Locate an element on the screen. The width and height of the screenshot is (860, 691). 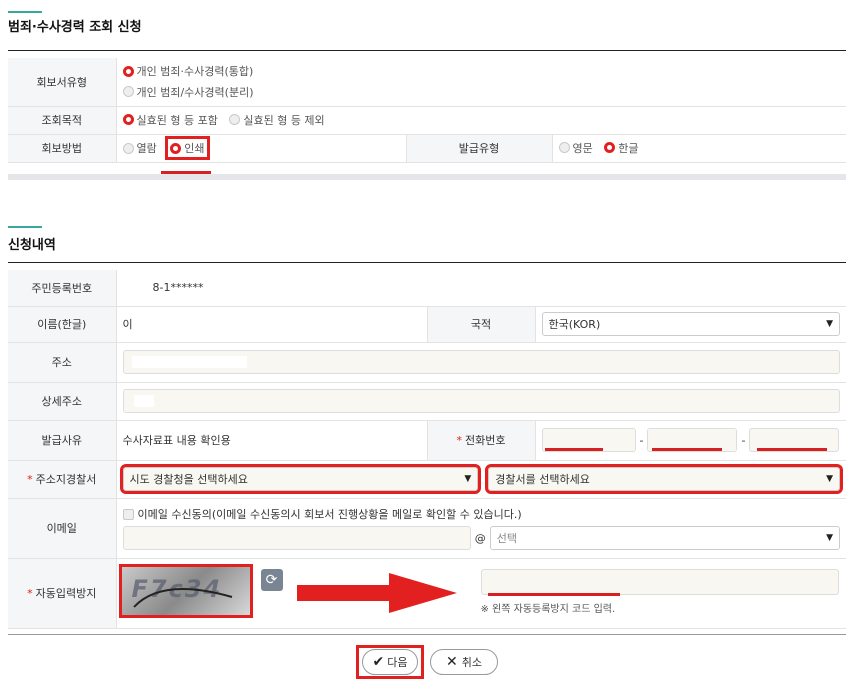
email-domain-placeholder: 선택 is located at coordinates (506, 538).